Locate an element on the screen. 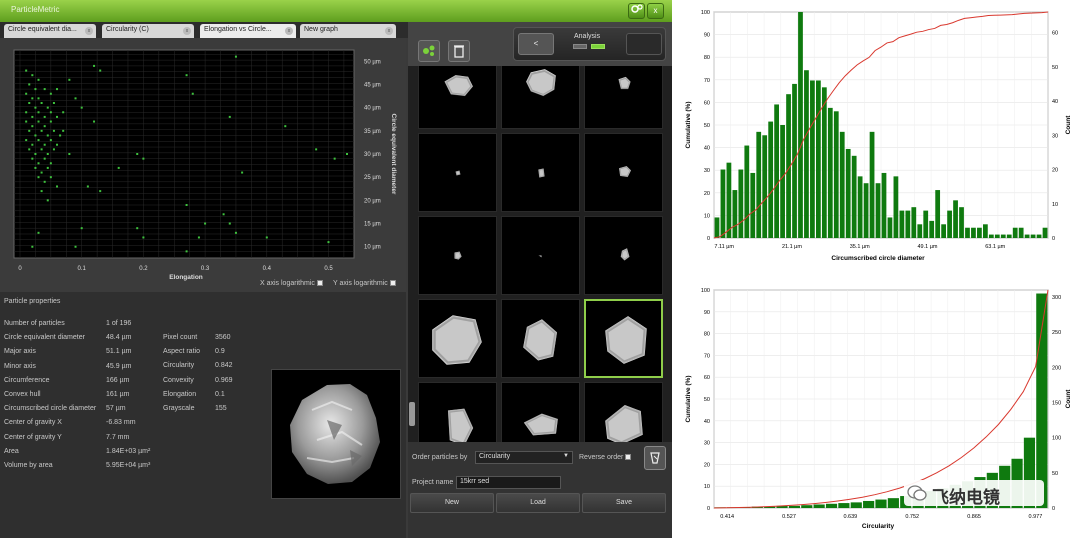 The width and height of the screenshot is (1080, 541). analysis-forward-button is located at coordinates (644, 44).